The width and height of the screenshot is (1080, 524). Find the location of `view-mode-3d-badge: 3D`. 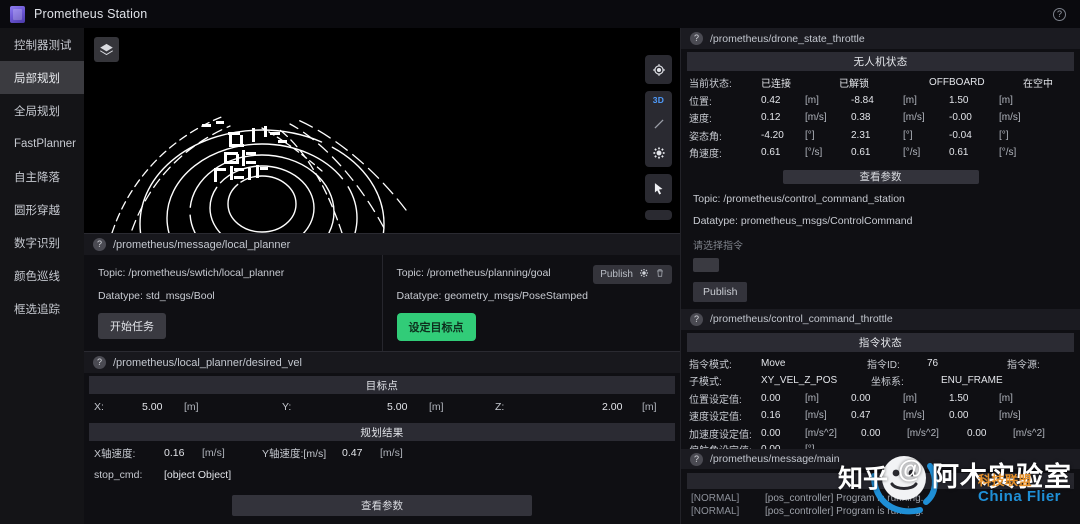

view-mode-3d-badge: 3D is located at coordinates (658, 100).